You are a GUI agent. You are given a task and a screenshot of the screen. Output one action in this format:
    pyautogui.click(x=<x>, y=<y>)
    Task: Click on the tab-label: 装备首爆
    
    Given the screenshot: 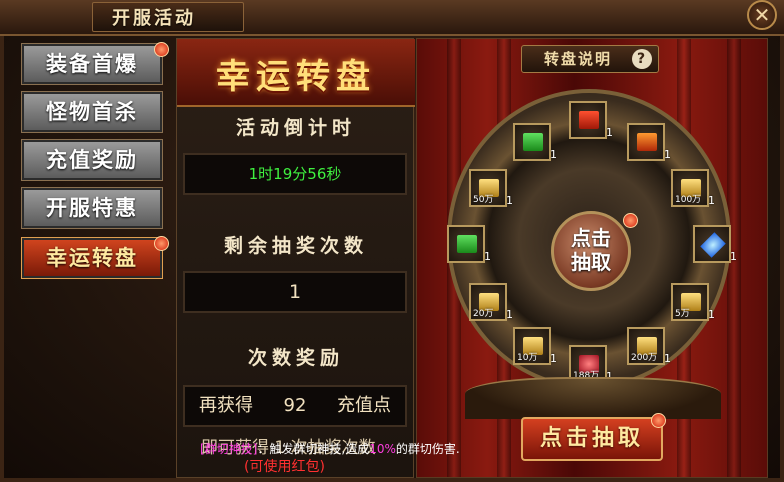 What is the action you would take?
    pyautogui.click(x=92, y=64)
    